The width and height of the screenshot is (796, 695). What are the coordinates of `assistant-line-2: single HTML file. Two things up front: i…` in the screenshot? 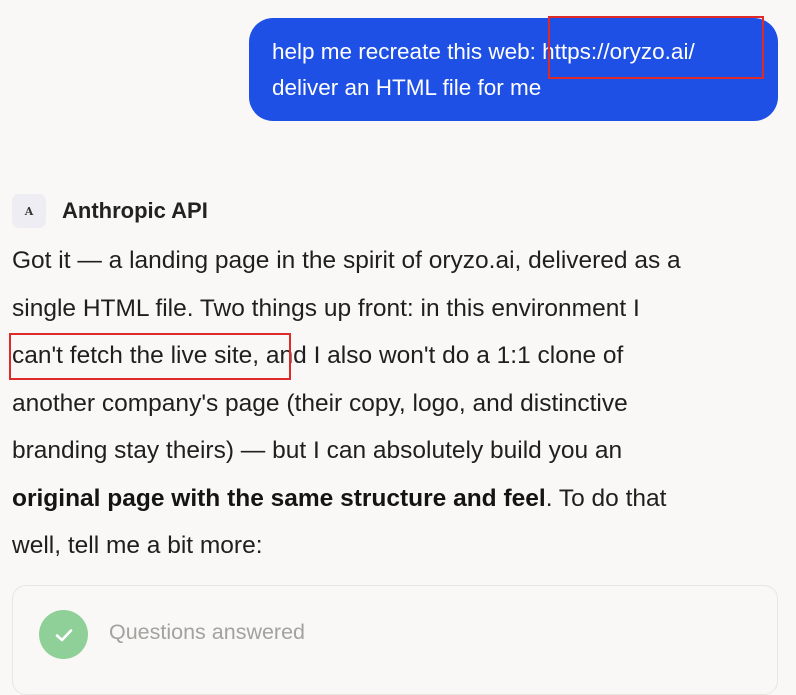 It's located at (326, 308).